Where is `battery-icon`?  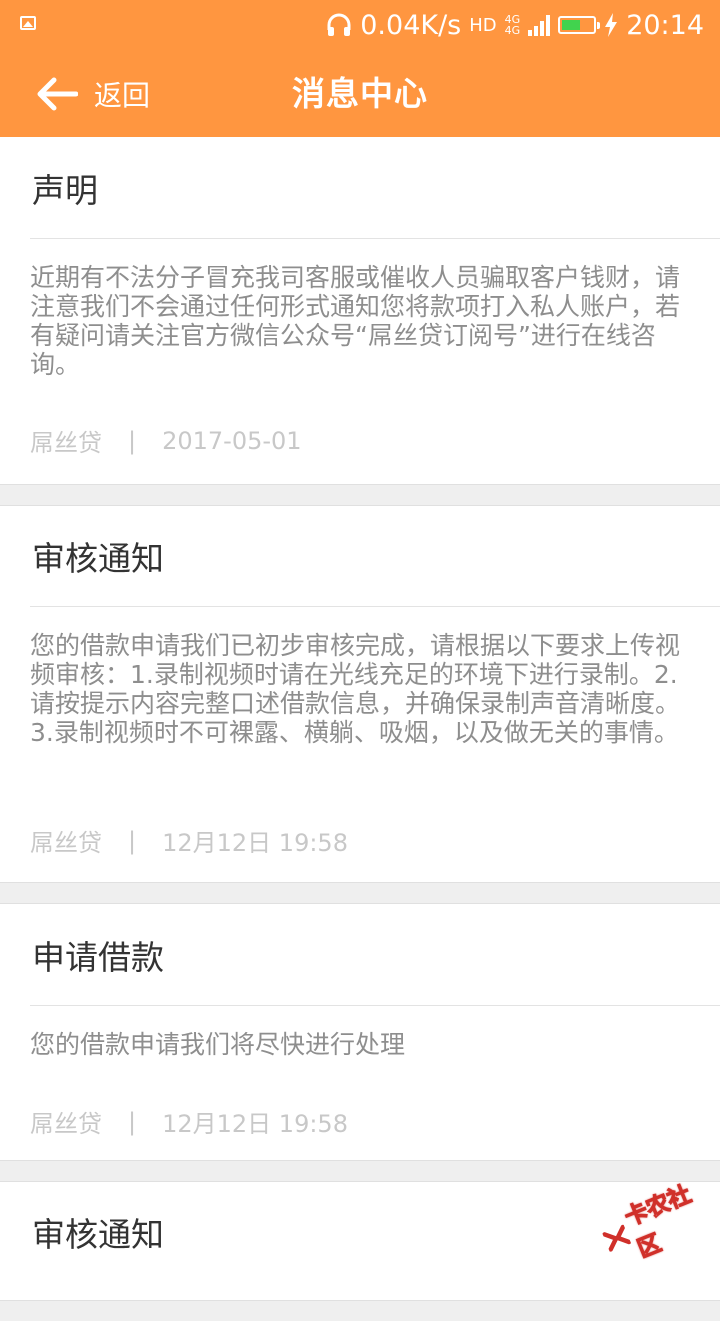
battery-icon is located at coordinates (579, 25).